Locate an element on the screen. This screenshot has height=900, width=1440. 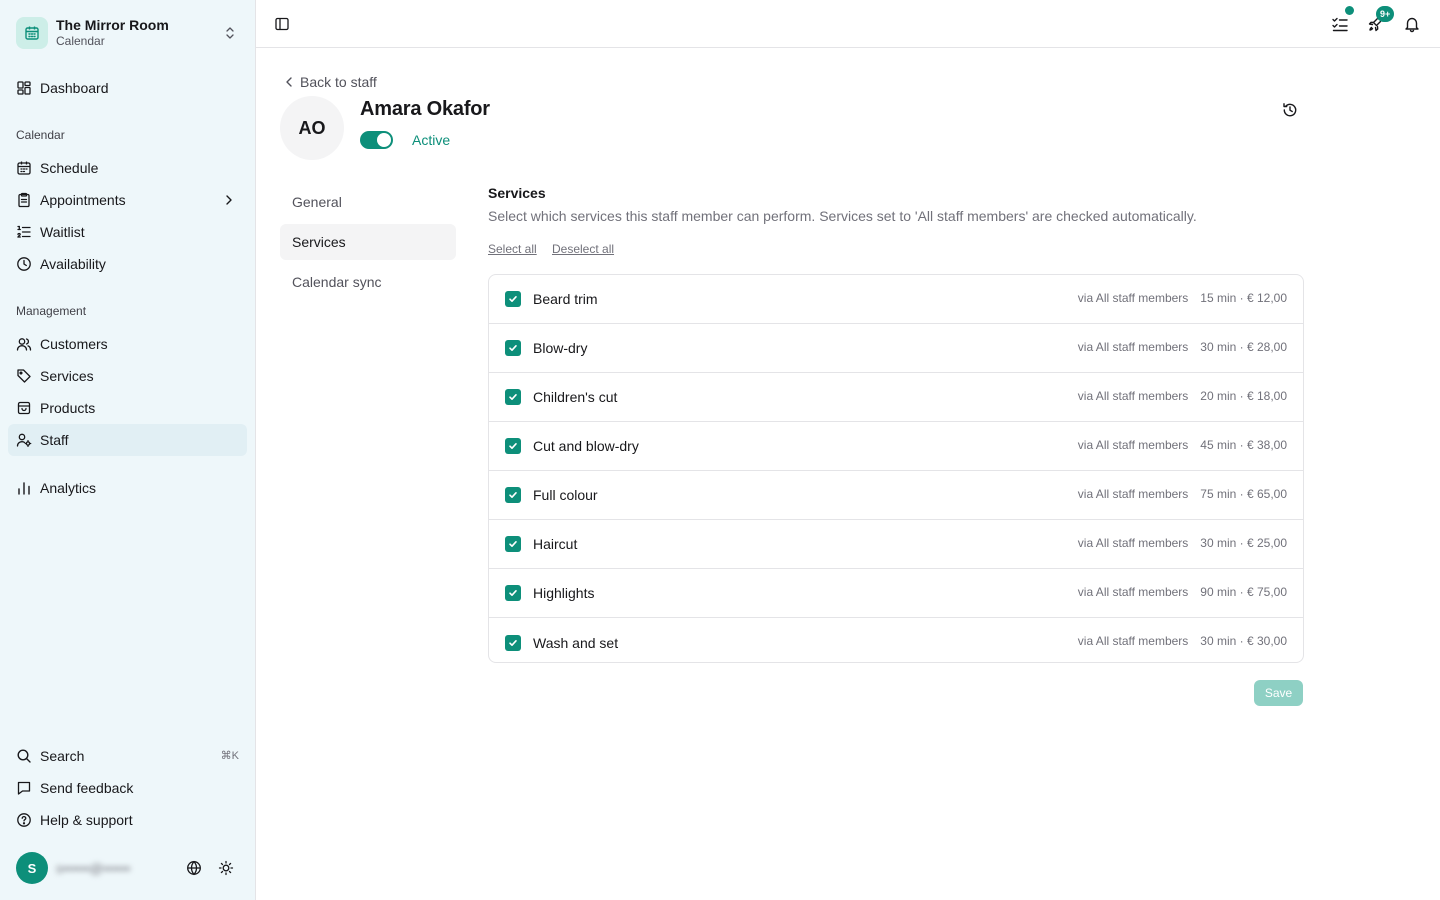
service-detail: 30 min · € 25,00 is located at coordinates (1243, 543).